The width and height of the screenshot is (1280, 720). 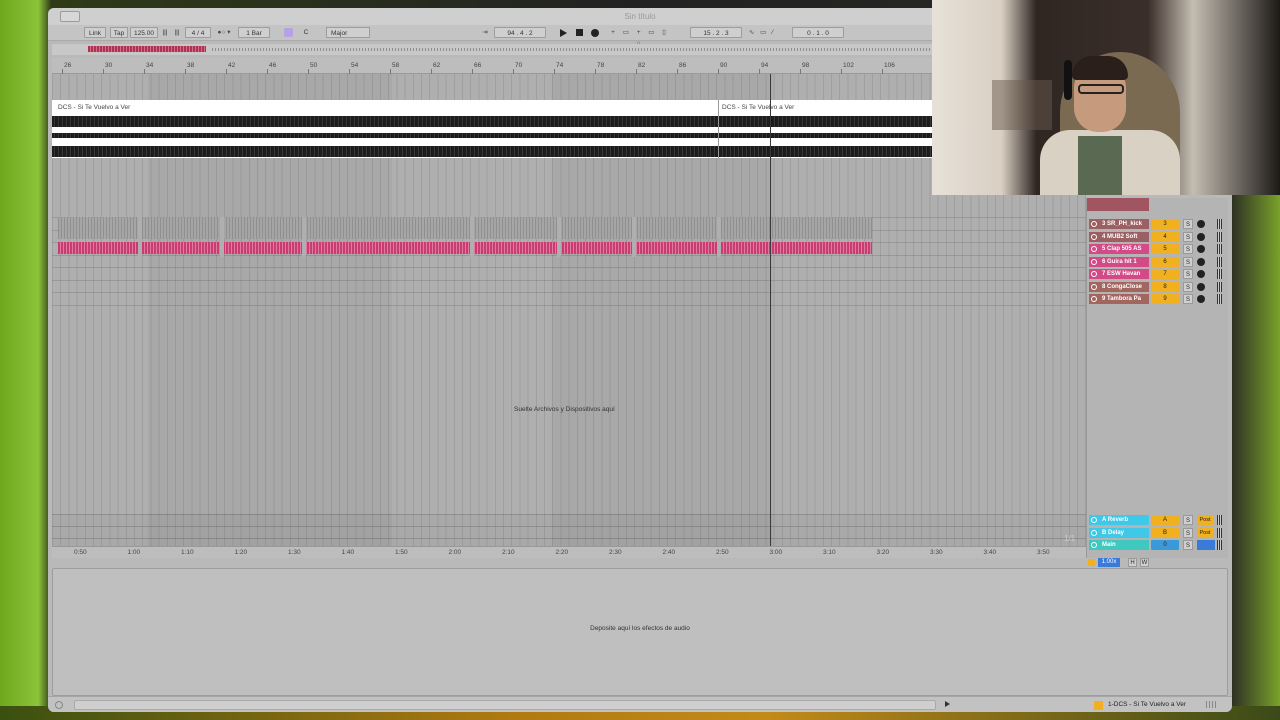 I want to click on track-row: 9 Tambora Pa 9 S, so click(x=1158, y=299).